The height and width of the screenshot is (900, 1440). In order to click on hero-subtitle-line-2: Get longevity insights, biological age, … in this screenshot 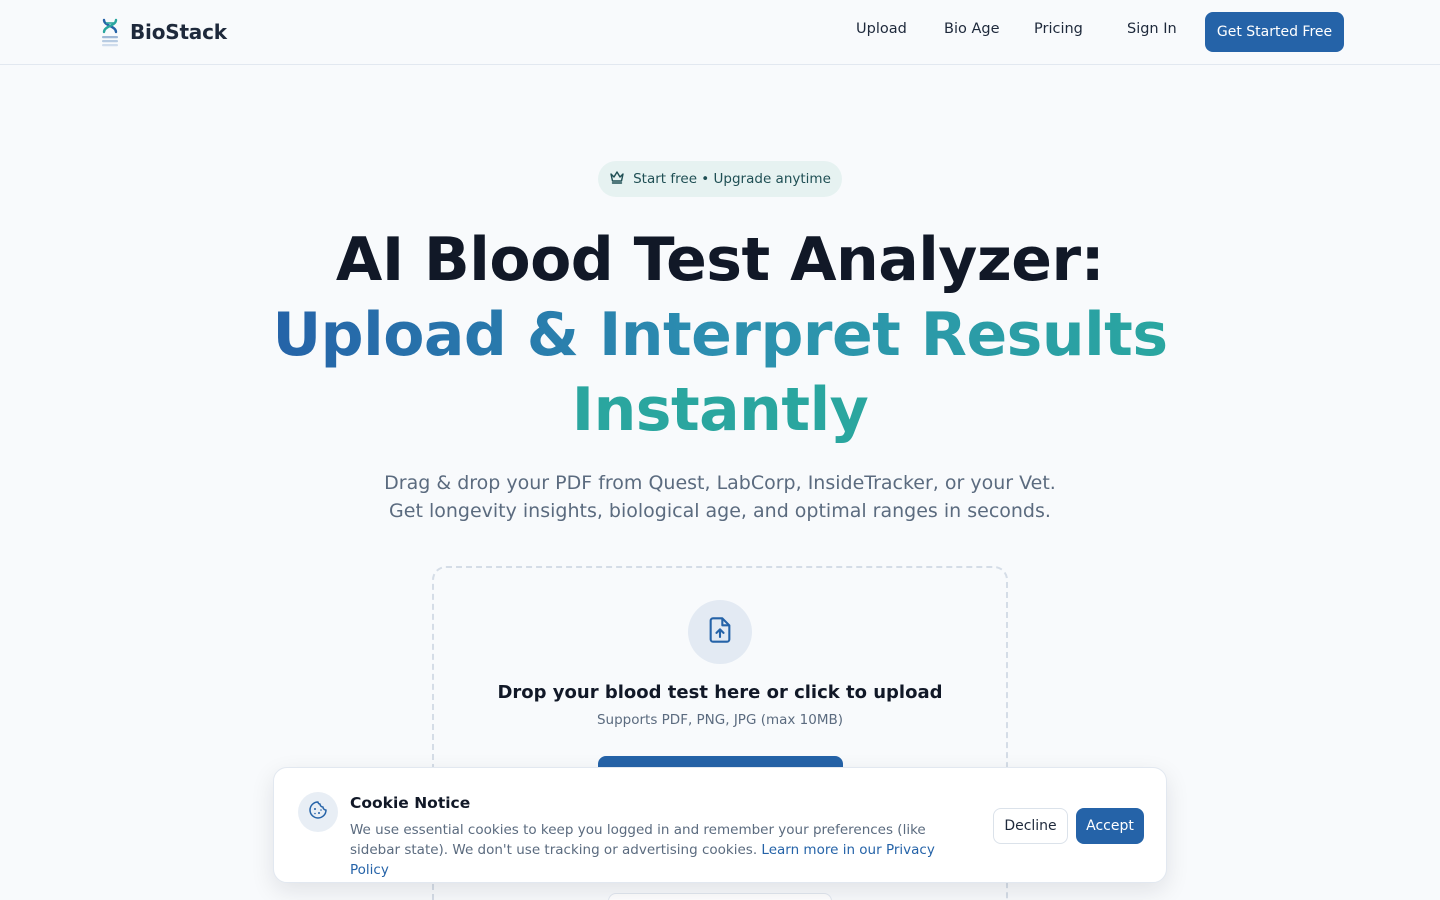, I will do `click(720, 511)`.